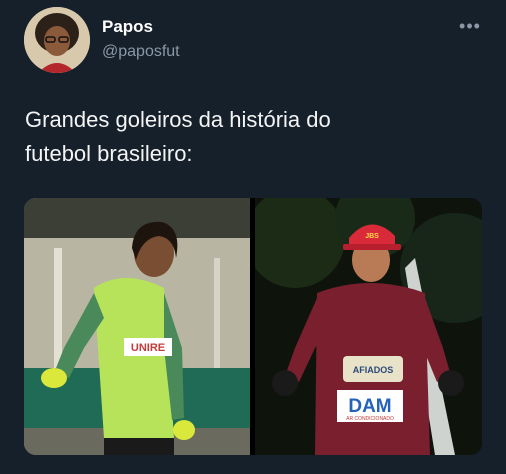  I want to click on cap-logo-label: JBS, so click(372, 236).